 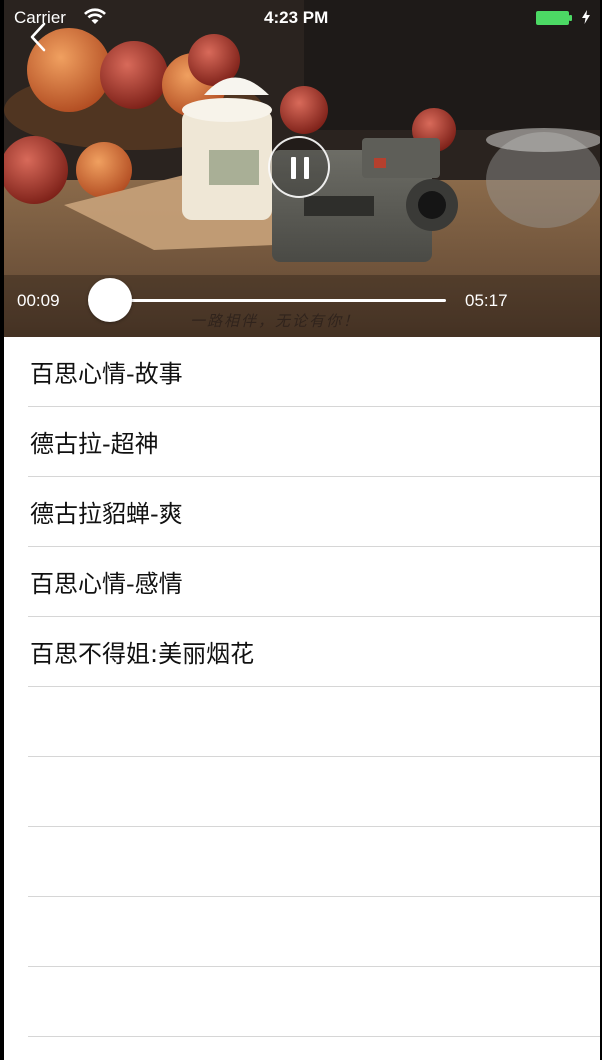 I want to click on list-item-label: 百思心情-感情, so click(x=106, y=584).